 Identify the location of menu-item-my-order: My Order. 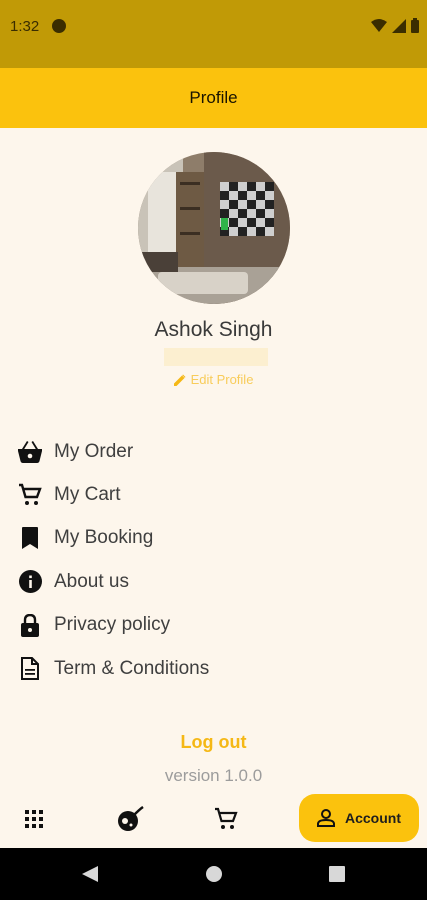
(113, 451).